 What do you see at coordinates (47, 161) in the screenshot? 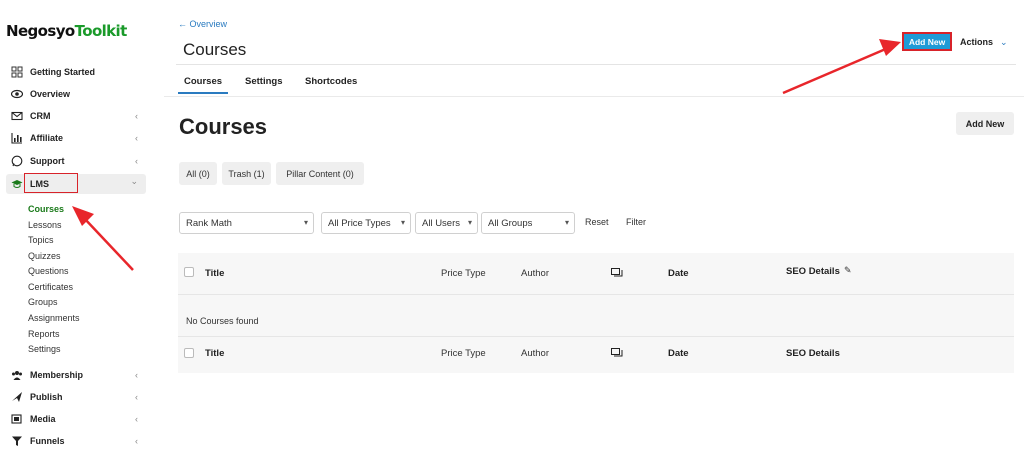
I see `sidebar-item-label: Support` at bounding box center [47, 161].